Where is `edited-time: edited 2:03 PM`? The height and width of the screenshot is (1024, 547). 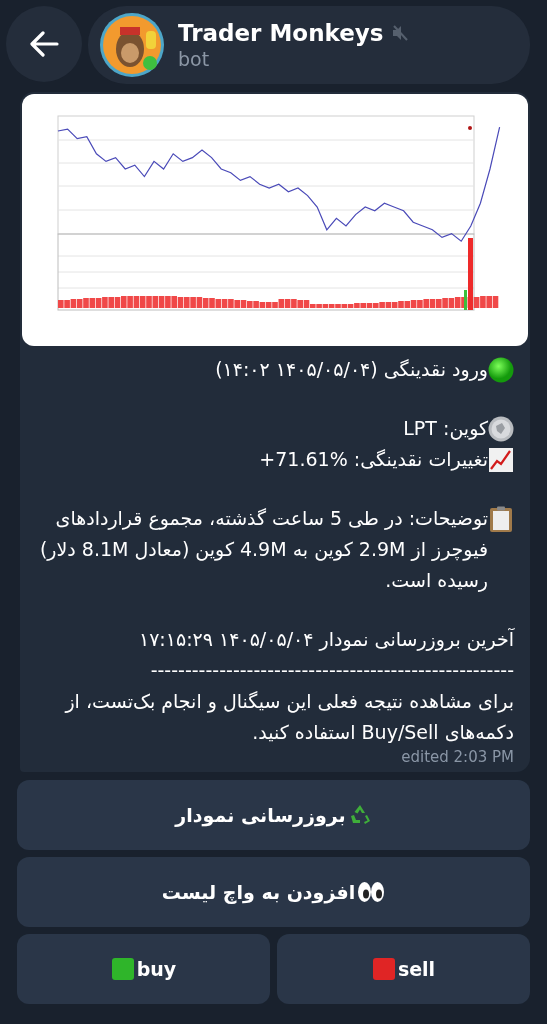 edited-time: edited 2:03 PM is located at coordinates (457, 757).